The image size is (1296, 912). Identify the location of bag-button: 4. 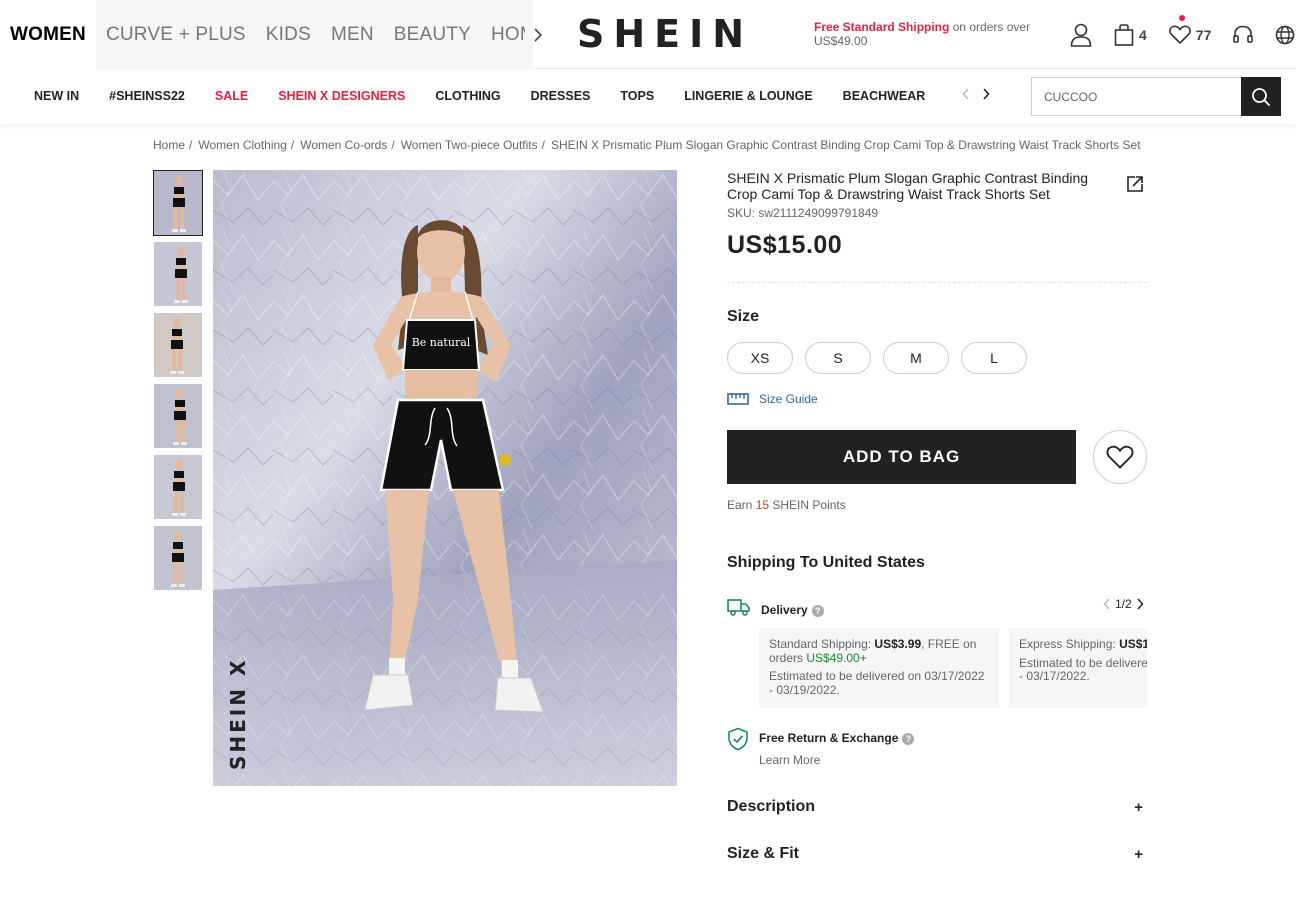
(1130, 35).